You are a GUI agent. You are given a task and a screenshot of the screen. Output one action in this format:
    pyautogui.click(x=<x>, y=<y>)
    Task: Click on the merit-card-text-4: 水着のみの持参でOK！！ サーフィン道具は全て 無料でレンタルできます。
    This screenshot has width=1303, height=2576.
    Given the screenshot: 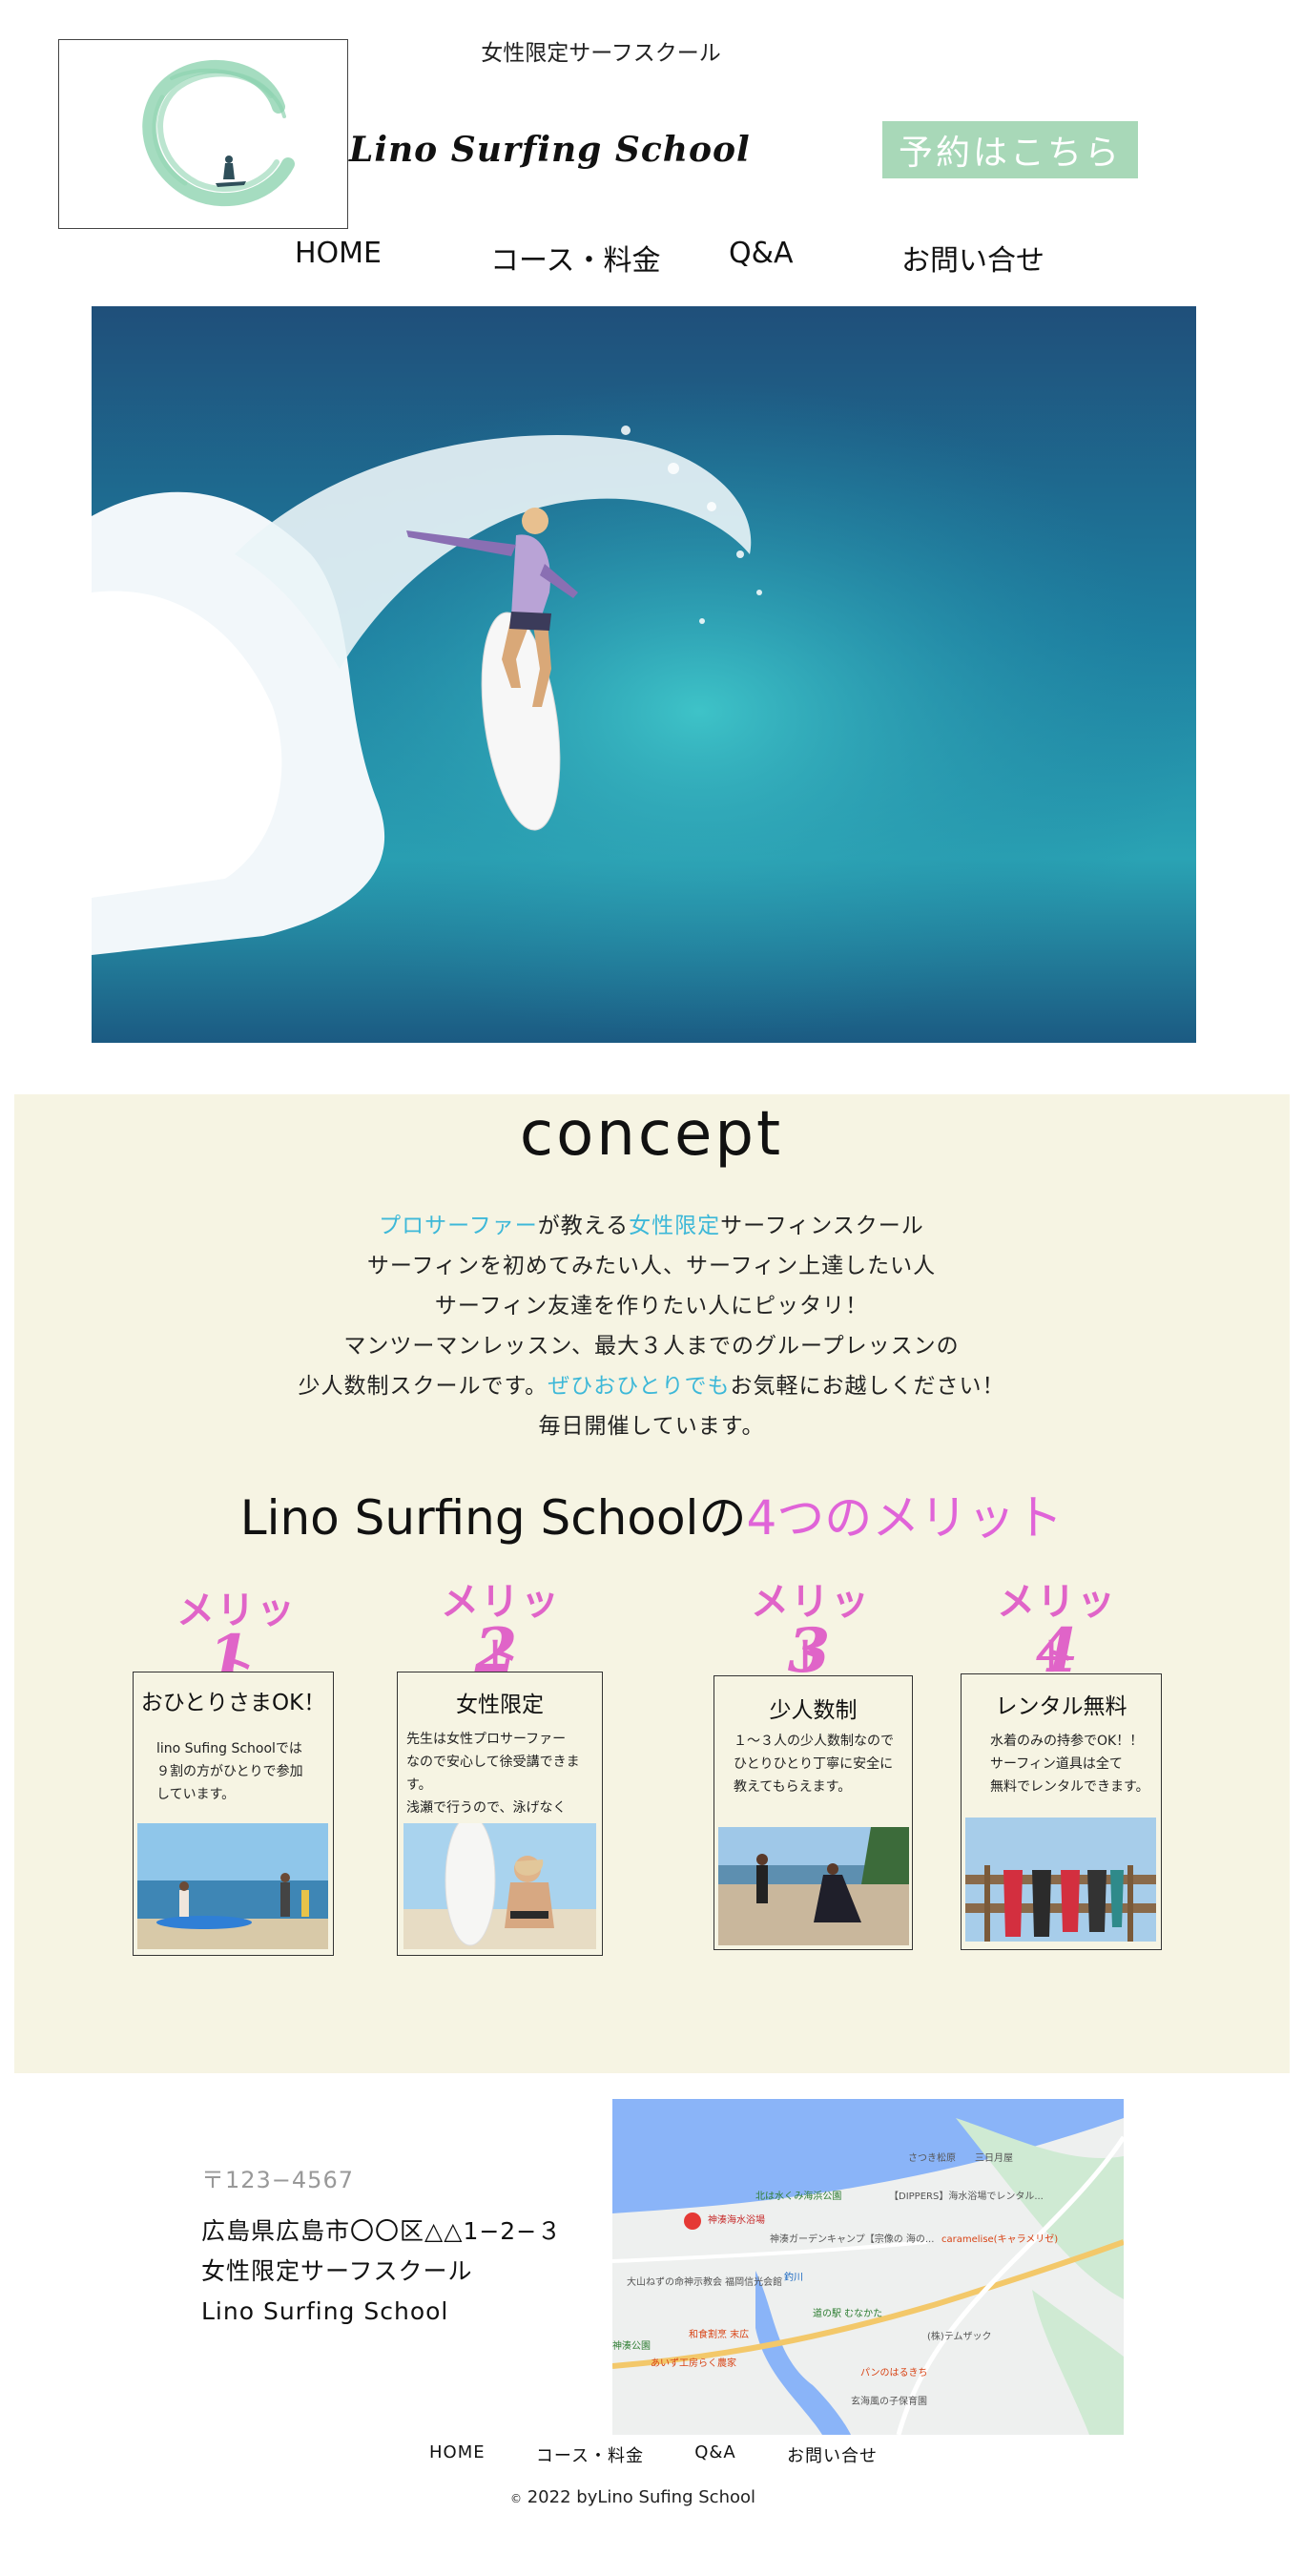 What is the action you would take?
    pyautogui.click(x=1070, y=1764)
    